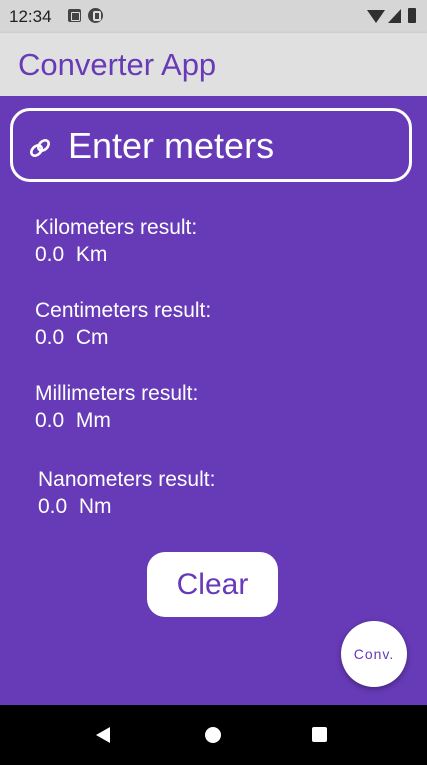  I want to click on wifi-icon, so click(376, 16).